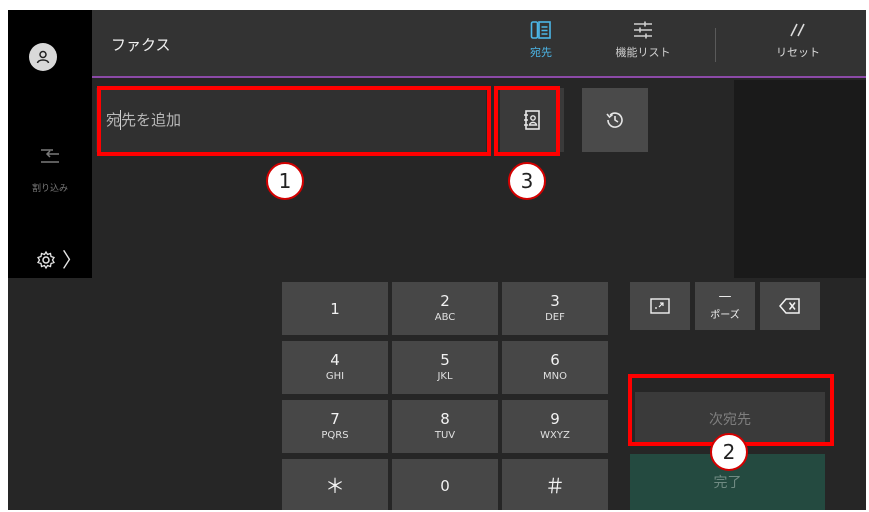  What do you see at coordinates (555, 301) in the screenshot?
I see `keypad-key-digit: 3` at bounding box center [555, 301].